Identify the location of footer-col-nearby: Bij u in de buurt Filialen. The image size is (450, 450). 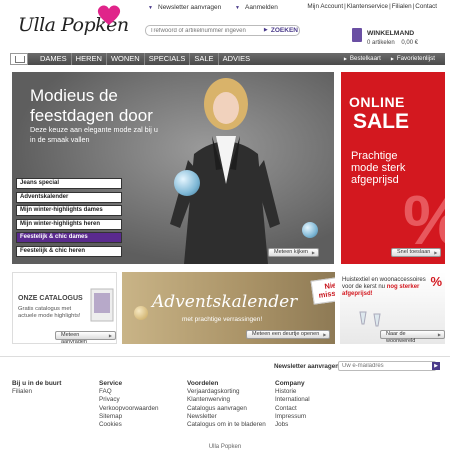
(36, 388).